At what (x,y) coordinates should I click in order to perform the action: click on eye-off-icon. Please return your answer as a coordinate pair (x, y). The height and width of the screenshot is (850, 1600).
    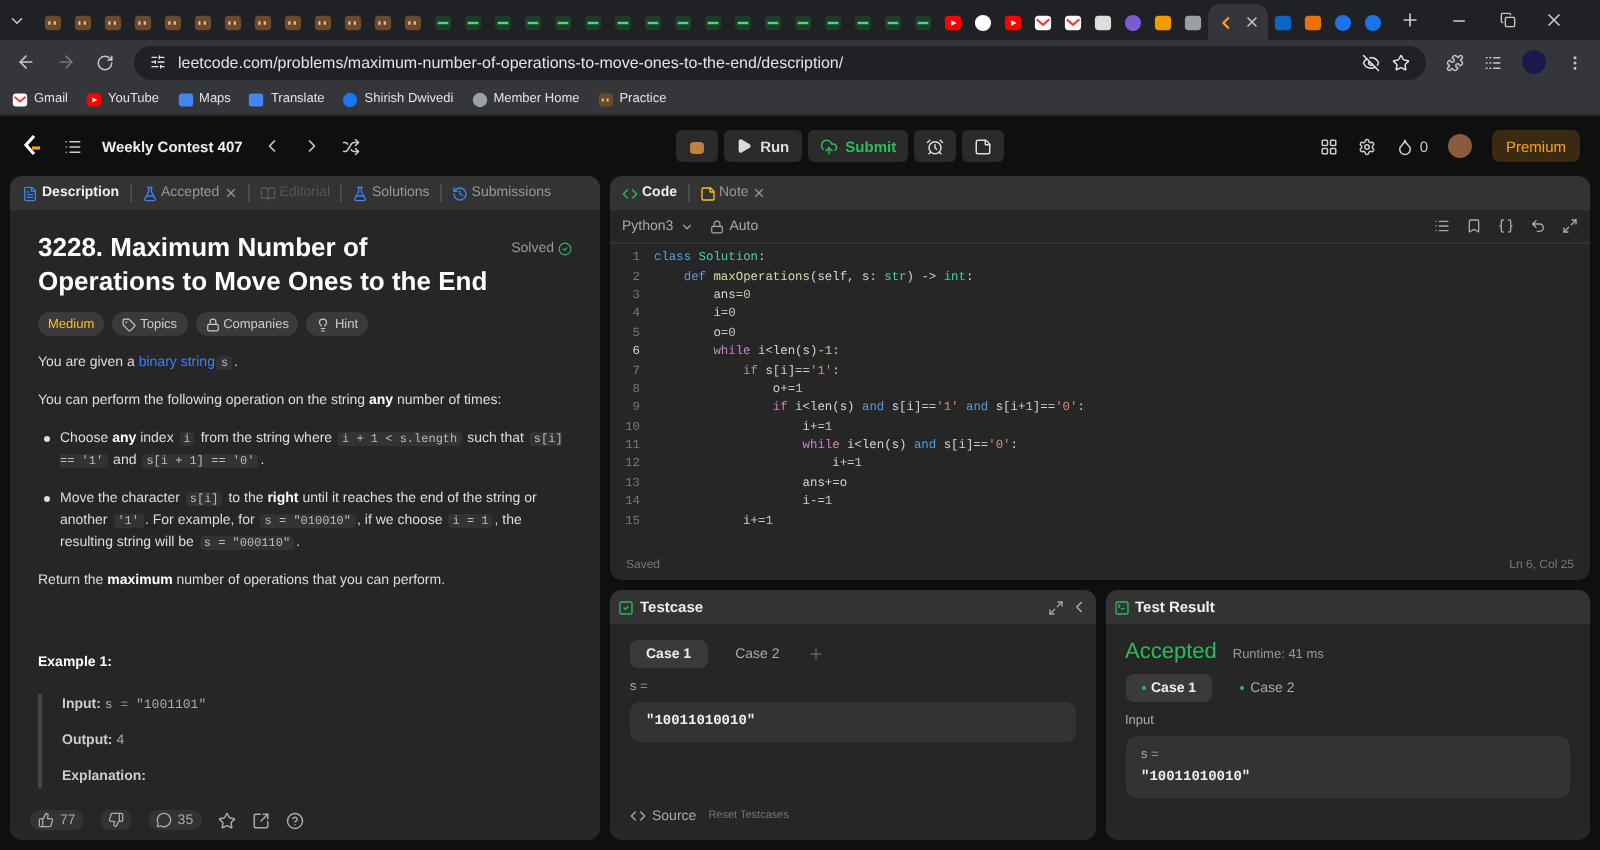
    Looking at the image, I should click on (1371, 62).